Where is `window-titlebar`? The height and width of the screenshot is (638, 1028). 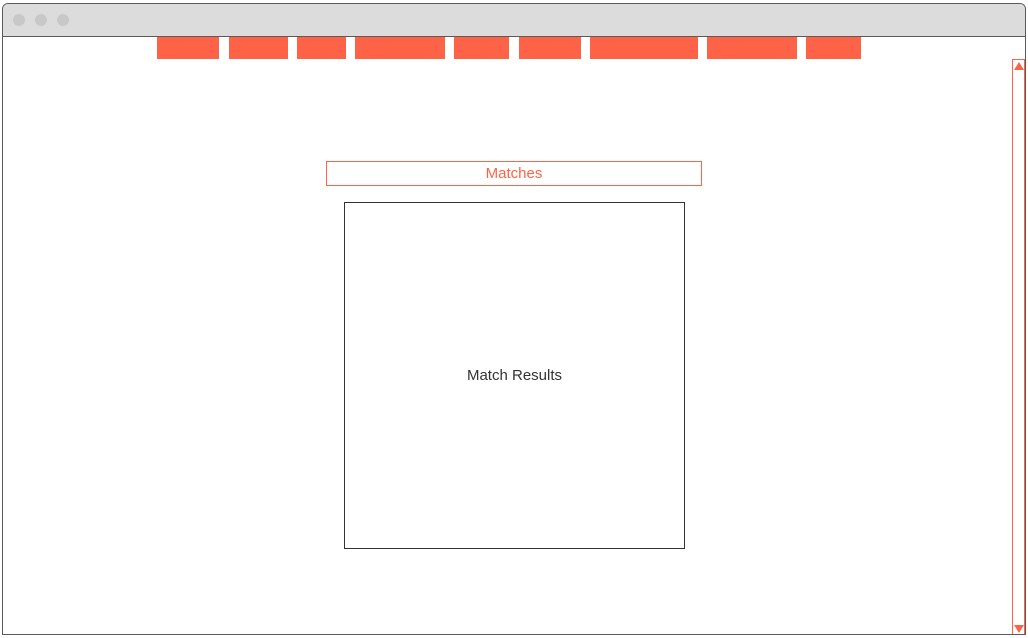 window-titlebar is located at coordinates (514, 20).